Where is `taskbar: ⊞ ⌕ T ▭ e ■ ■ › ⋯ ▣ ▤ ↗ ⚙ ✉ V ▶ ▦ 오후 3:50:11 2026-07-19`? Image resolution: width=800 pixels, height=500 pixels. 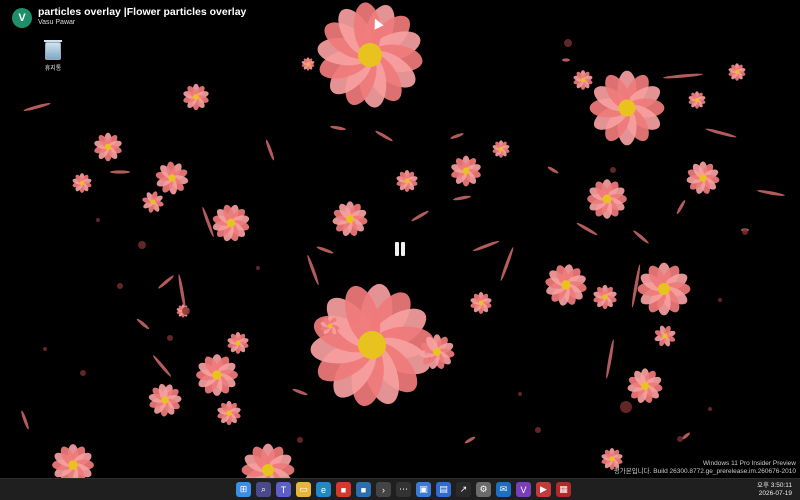
taskbar: ⊞ ⌕ T ▭ e ■ ■ › ⋯ ▣ ▤ ↗ ⚙ ✉ V ▶ ▦ 오후 3:50:11 2026-07-19 is located at coordinates (400, 489).